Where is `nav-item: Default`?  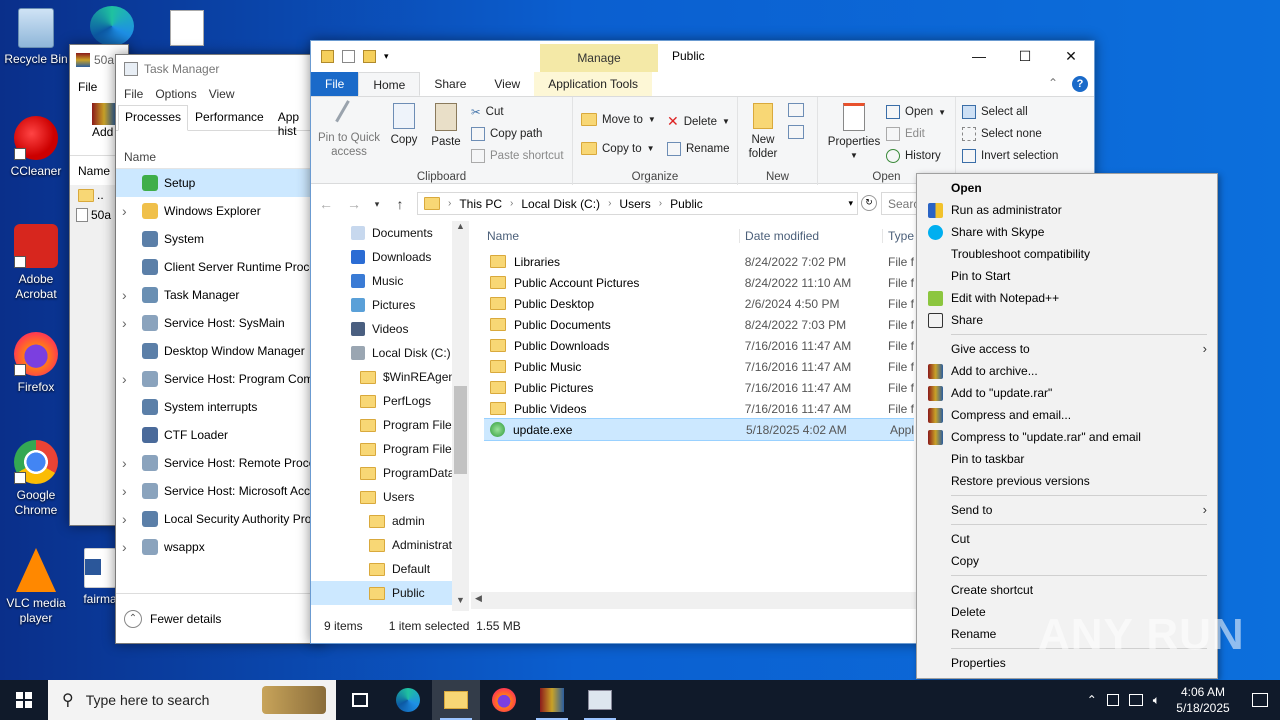 nav-item: Default is located at coordinates (390, 569).